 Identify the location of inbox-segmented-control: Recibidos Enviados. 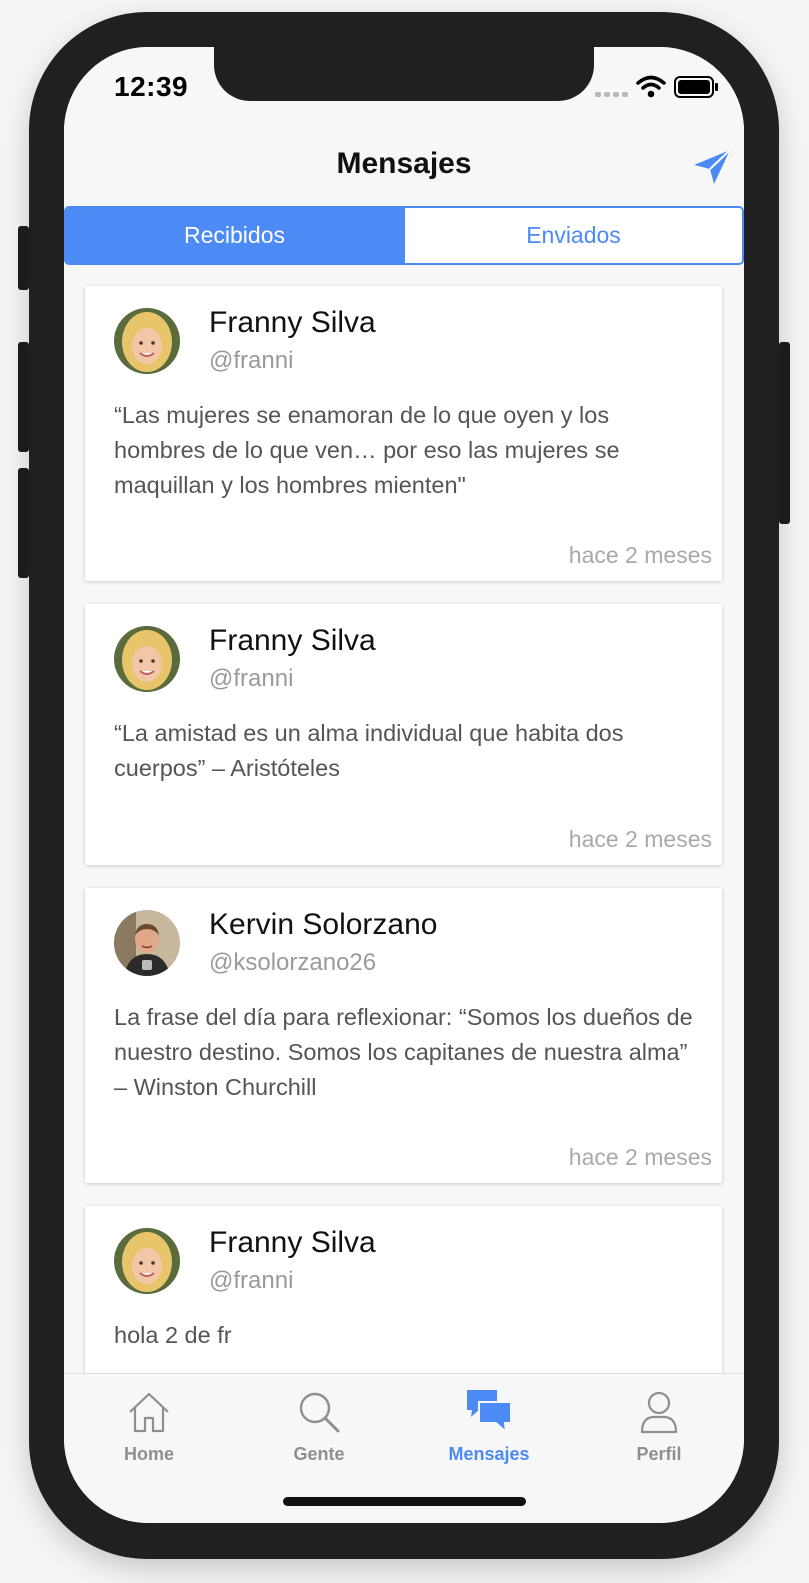
(404, 235).